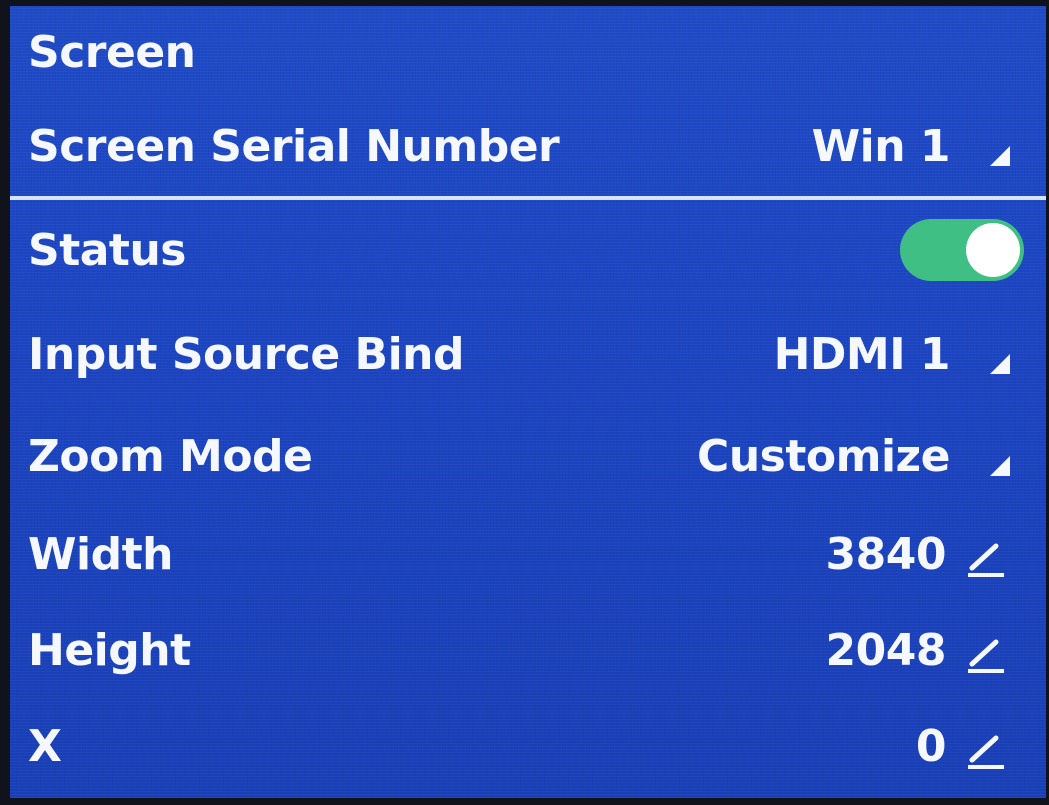 Image resolution: width=1049 pixels, height=805 pixels. I want to click on toggle-knob, so click(993, 250).